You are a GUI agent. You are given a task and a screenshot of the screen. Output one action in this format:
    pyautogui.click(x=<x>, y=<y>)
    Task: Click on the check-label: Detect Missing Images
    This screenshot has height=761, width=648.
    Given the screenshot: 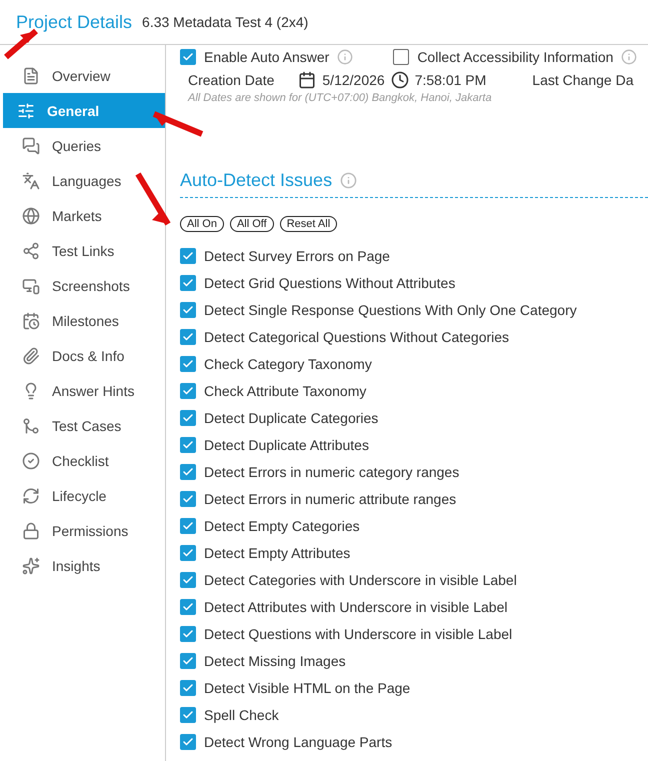 What is the action you would take?
    pyautogui.click(x=275, y=660)
    